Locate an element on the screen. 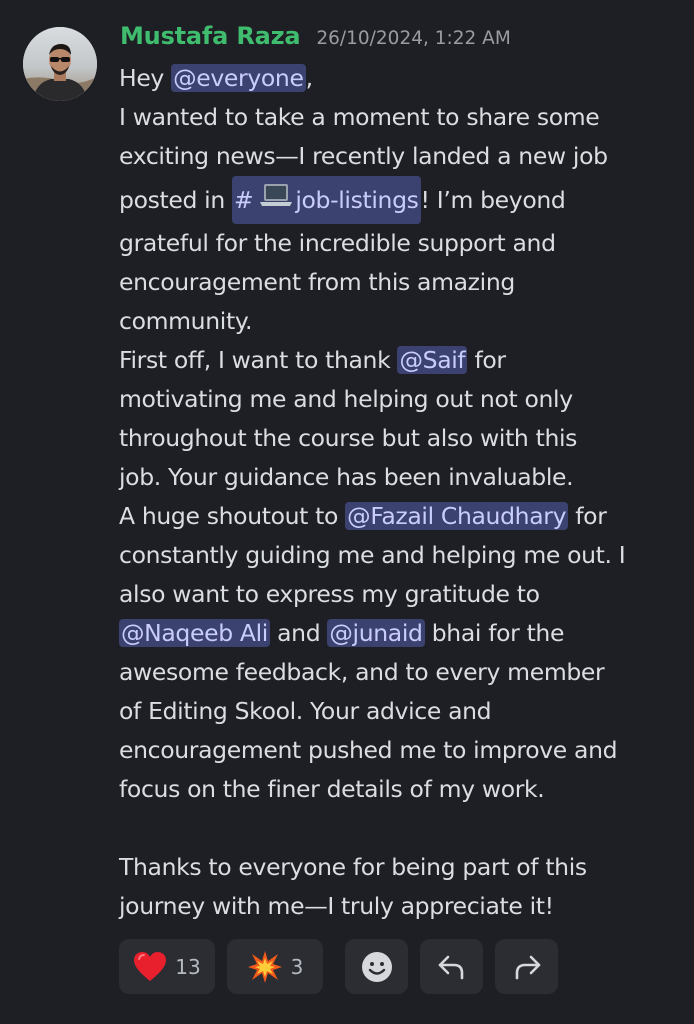  message-line: posted in # job-listings! I’m beyond is located at coordinates (399, 200).